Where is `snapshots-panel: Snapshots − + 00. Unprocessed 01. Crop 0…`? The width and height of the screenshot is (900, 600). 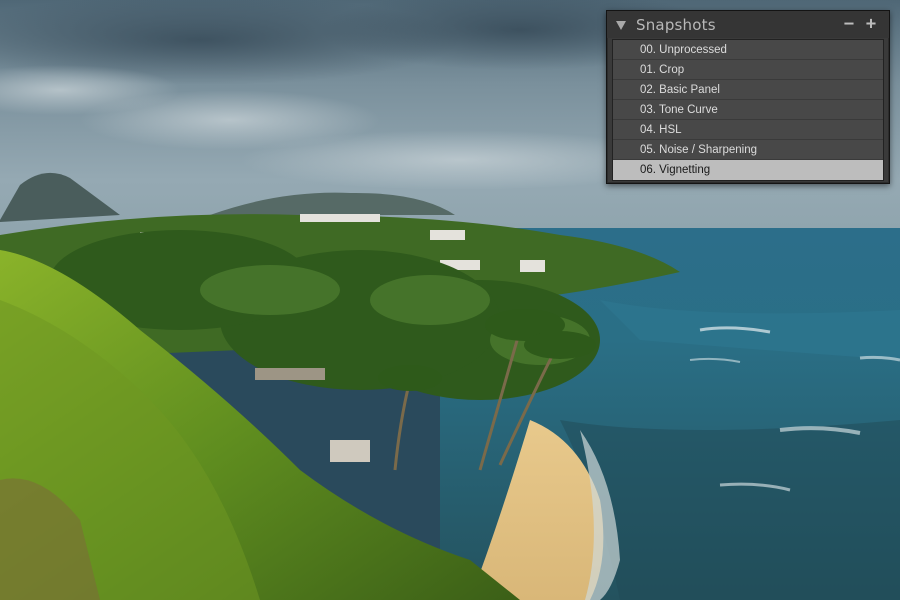
snapshots-panel: Snapshots − + 00. Unprocessed 01. Crop 0… is located at coordinates (748, 97).